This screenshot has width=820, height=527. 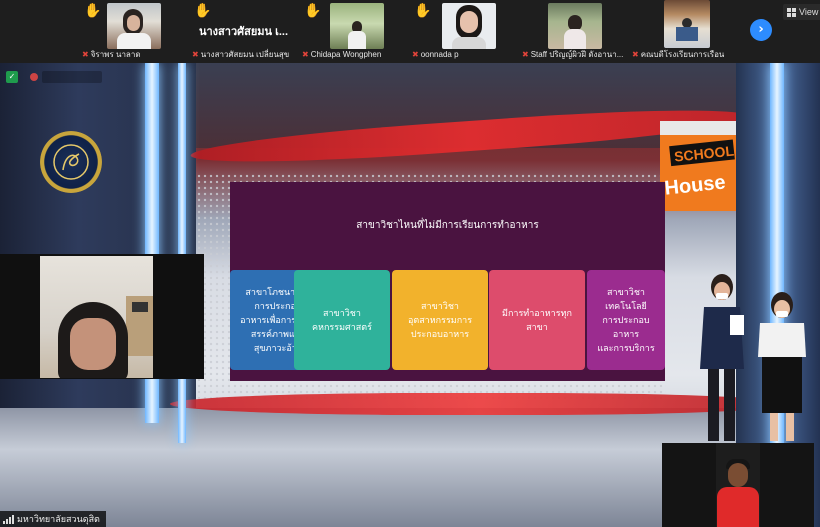 I want to click on participant-tile: ✋ ✖ Chidapa Wongphen, so click(x=353, y=31).